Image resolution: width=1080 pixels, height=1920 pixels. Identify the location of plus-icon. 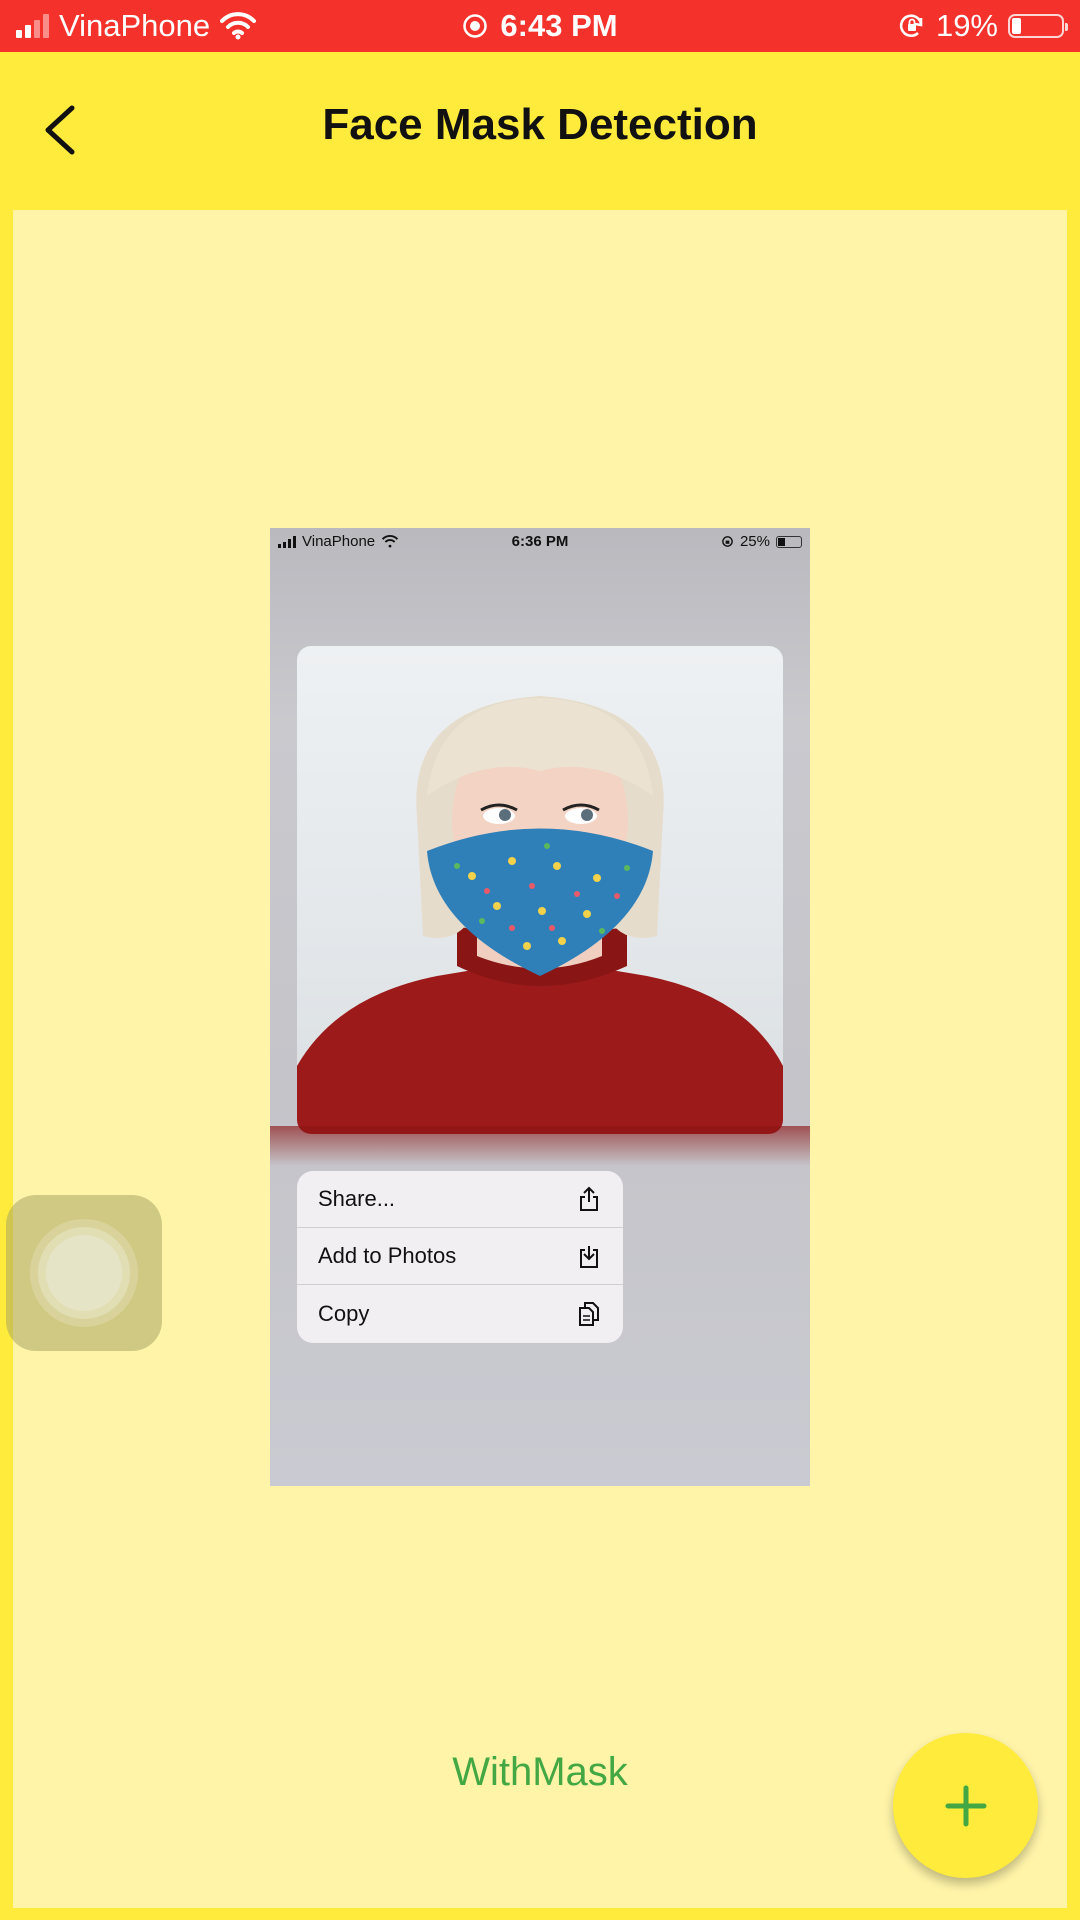
(965, 1805).